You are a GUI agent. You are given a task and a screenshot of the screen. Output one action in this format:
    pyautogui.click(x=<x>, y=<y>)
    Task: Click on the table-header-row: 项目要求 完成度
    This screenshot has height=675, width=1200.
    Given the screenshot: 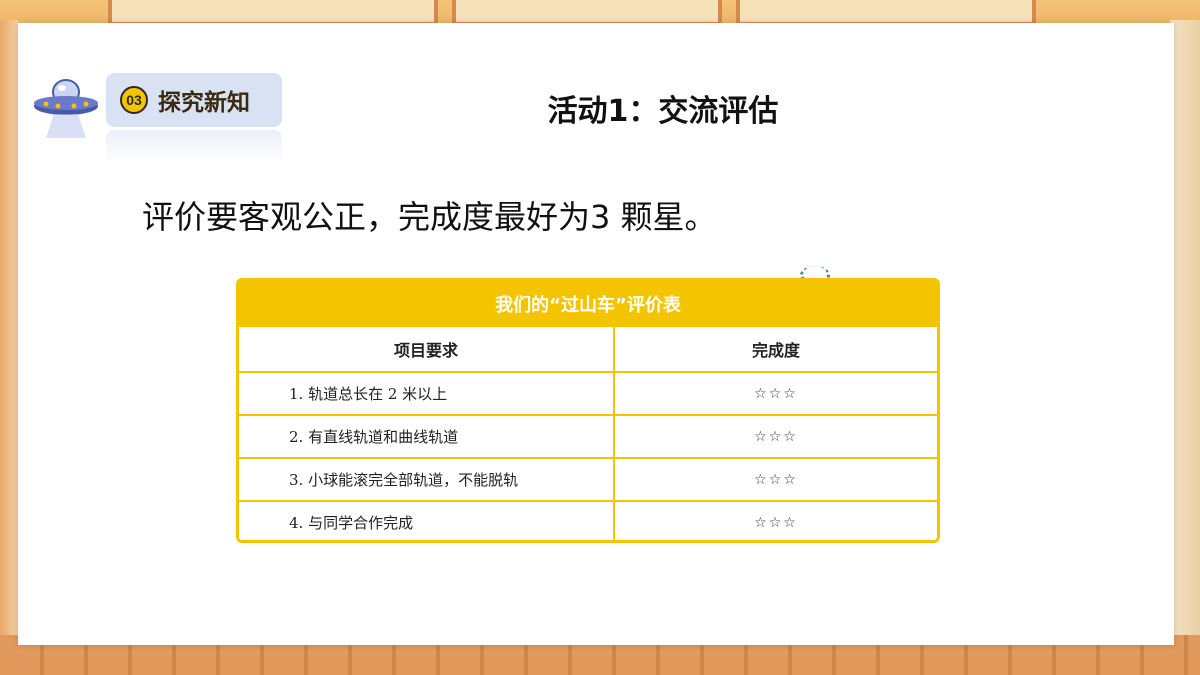 What is the action you would take?
    pyautogui.click(x=588, y=349)
    